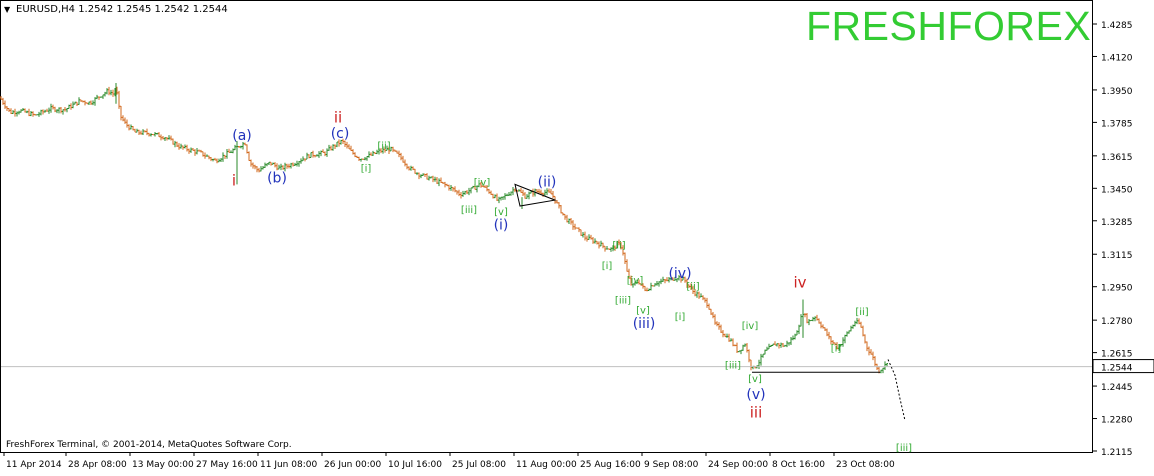  Describe the element at coordinates (234, 180) in the screenshot. I see `wave-label: i` at that location.